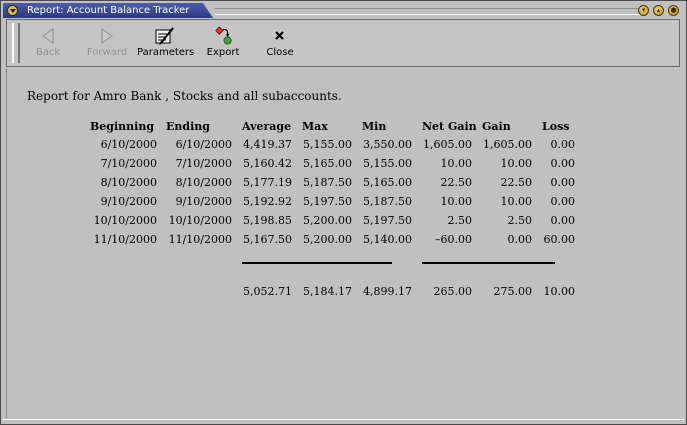 The width and height of the screenshot is (687, 425). I want to click on header-gain: Gain, so click(496, 126).